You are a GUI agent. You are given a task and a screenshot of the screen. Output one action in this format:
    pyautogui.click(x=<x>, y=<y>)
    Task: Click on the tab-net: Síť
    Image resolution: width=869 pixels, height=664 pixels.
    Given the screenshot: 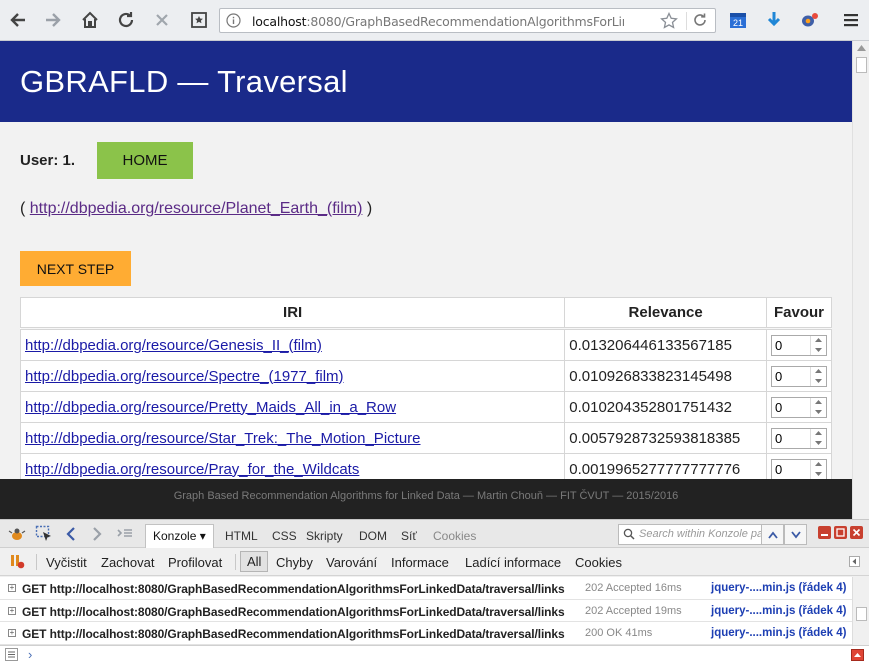 What is the action you would take?
    pyautogui.click(x=409, y=536)
    